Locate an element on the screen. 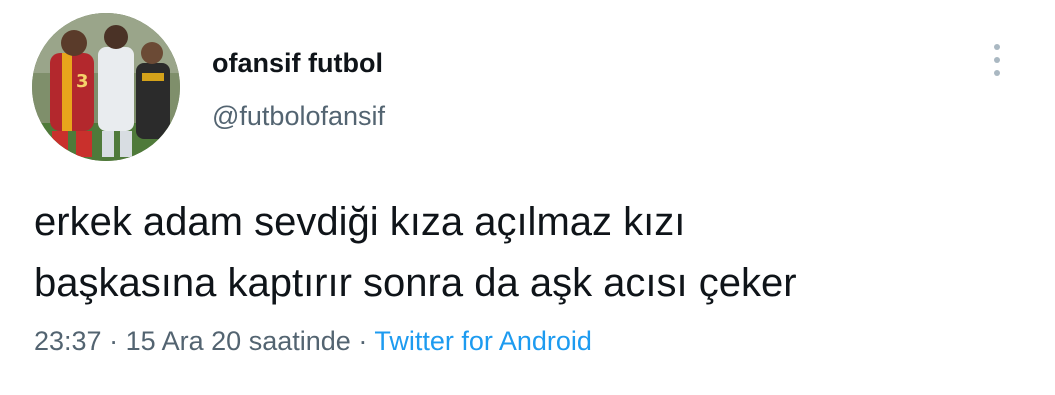 This screenshot has width=1055, height=395. tweet-source-link: Twitter for Android is located at coordinates (483, 341).